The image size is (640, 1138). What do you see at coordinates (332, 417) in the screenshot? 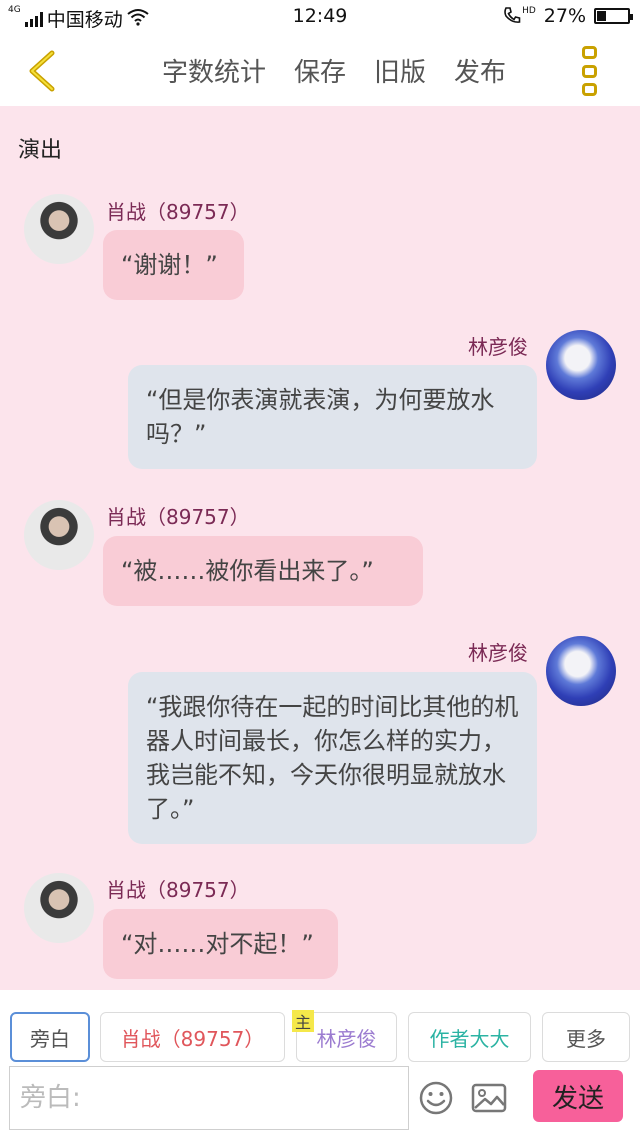
I see `message-bubble: “但是你表演就表演，为何要放水吗？”` at bounding box center [332, 417].